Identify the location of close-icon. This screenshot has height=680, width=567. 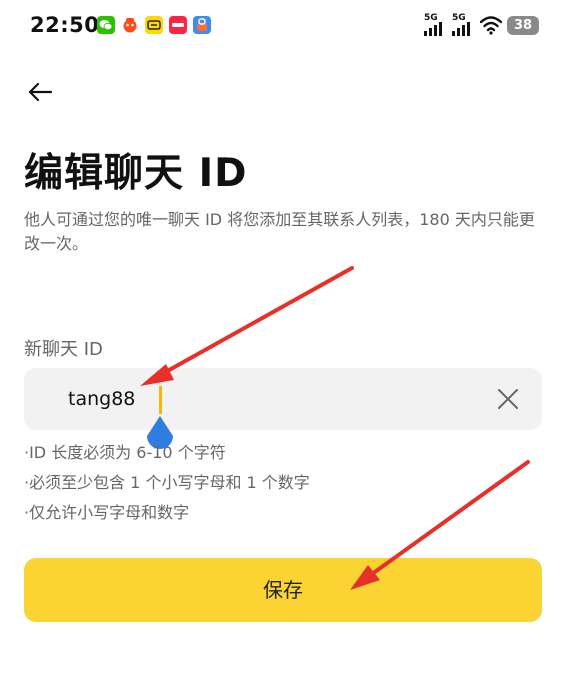
(508, 399).